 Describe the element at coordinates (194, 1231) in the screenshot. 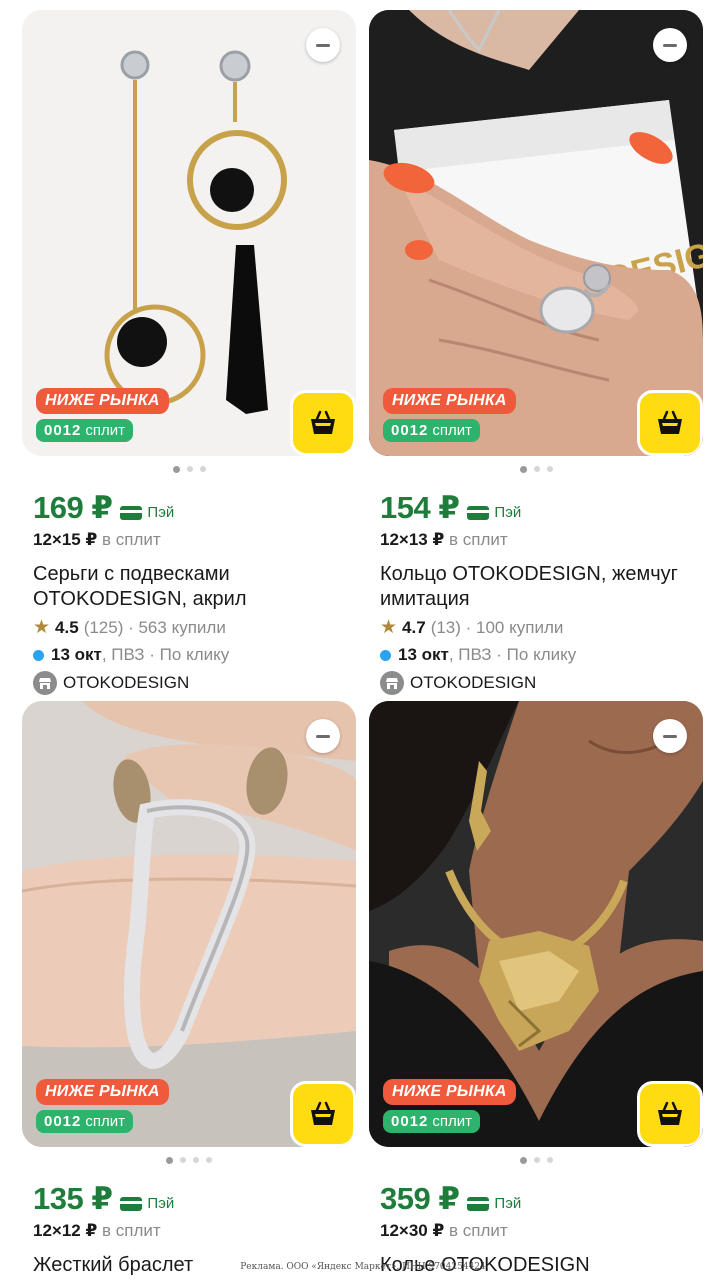

I see `split-row: 12×12 ₽ в сплит` at that location.